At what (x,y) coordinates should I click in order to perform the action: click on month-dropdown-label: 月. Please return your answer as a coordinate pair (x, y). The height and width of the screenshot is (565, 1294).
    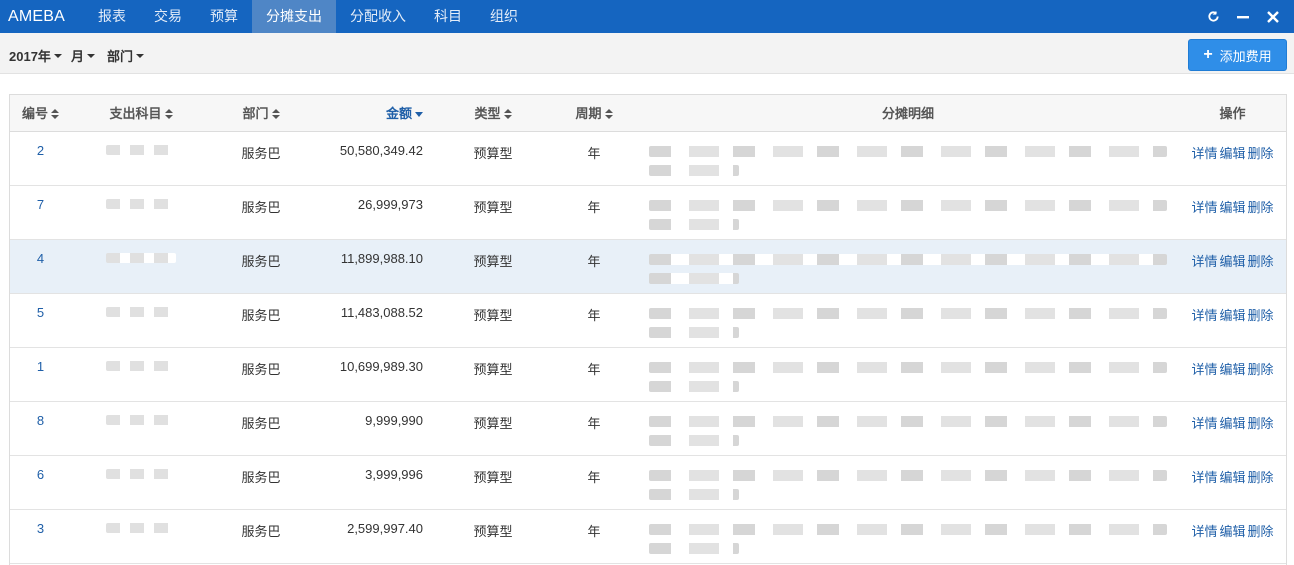
    Looking at the image, I should click on (78, 56).